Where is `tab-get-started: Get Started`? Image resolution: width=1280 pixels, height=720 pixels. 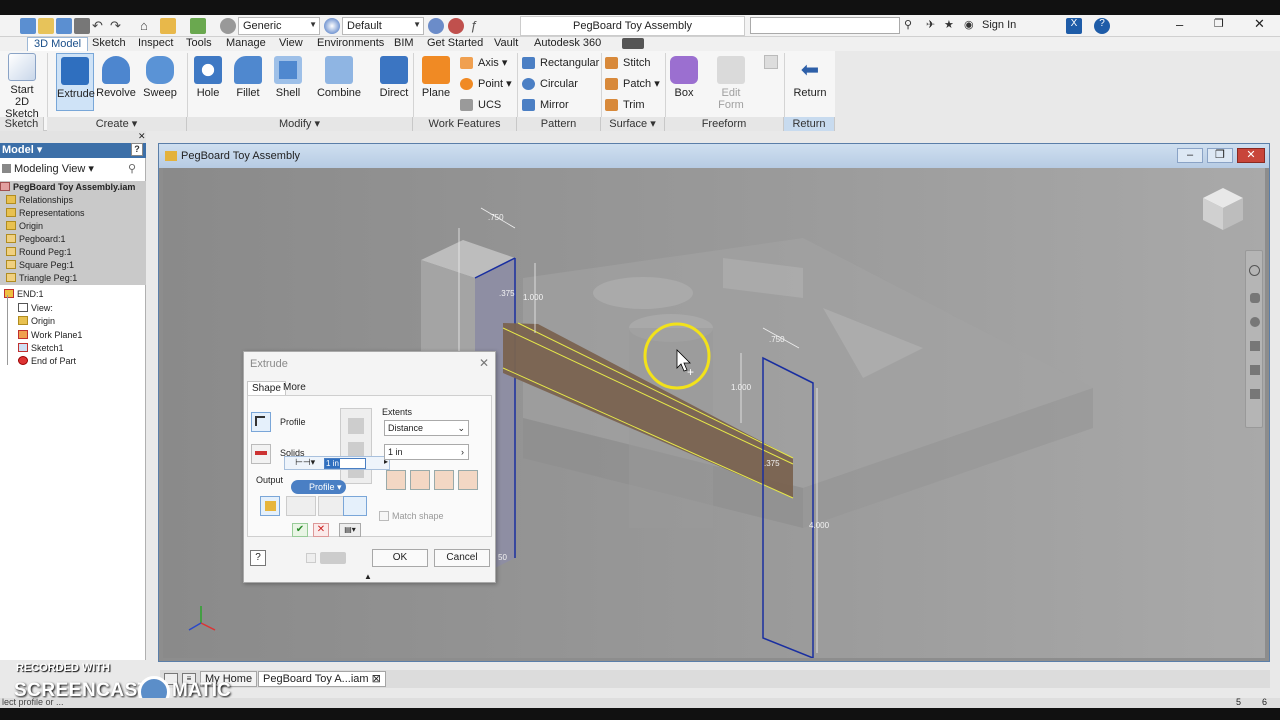 tab-get-started: Get Started is located at coordinates (455, 44).